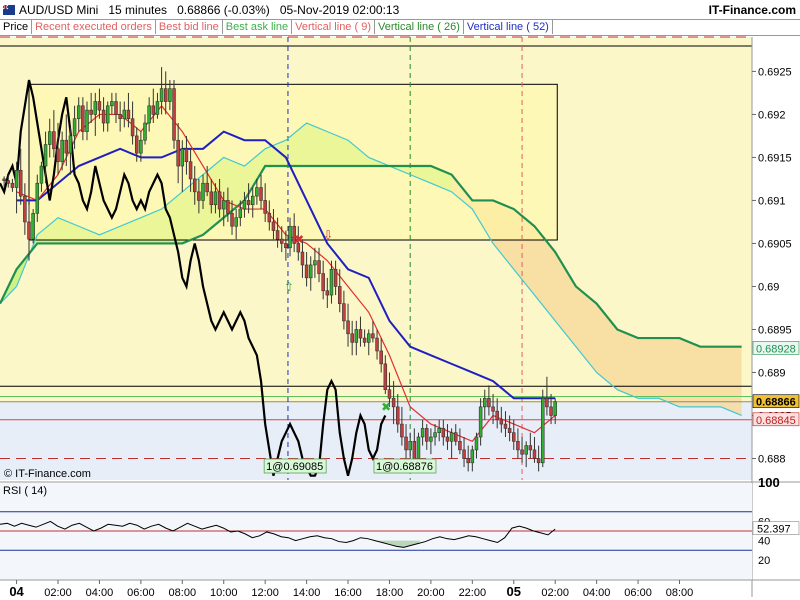 This screenshot has width=800, height=600. What do you see at coordinates (772, 373) in the screenshot?
I see `y-tick-label: 0.689` at bounding box center [772, 373].